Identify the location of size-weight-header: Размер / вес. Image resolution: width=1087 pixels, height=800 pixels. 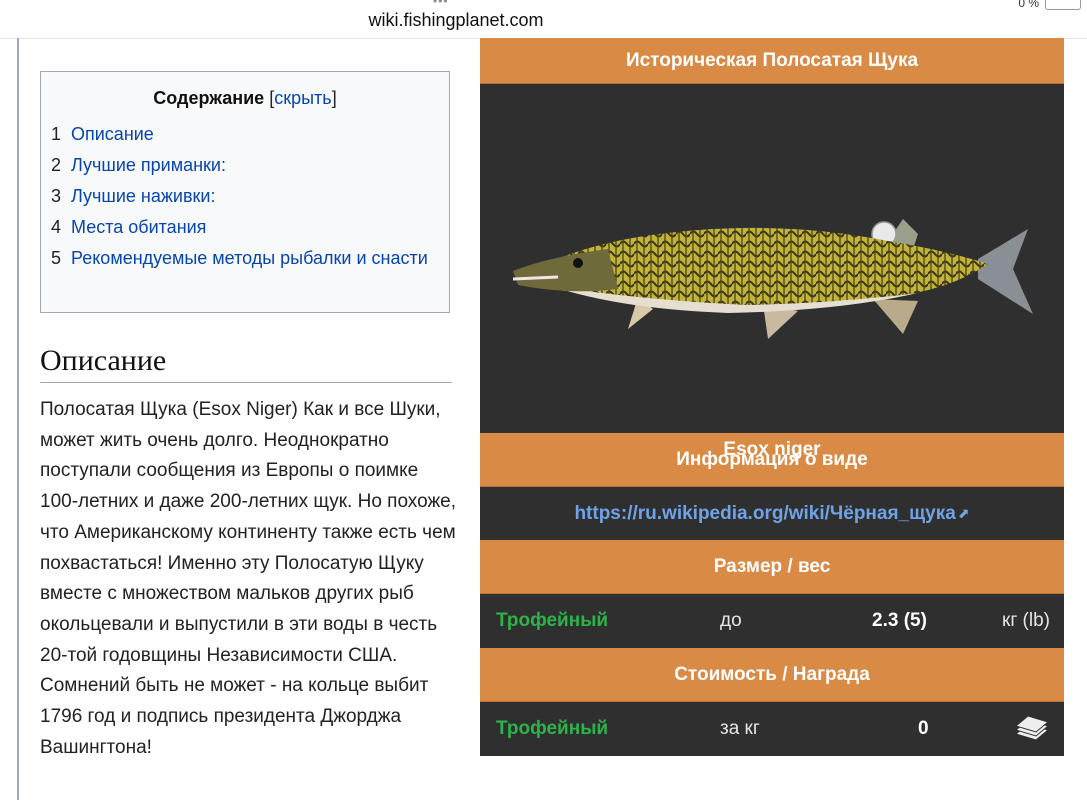
(772, 567).